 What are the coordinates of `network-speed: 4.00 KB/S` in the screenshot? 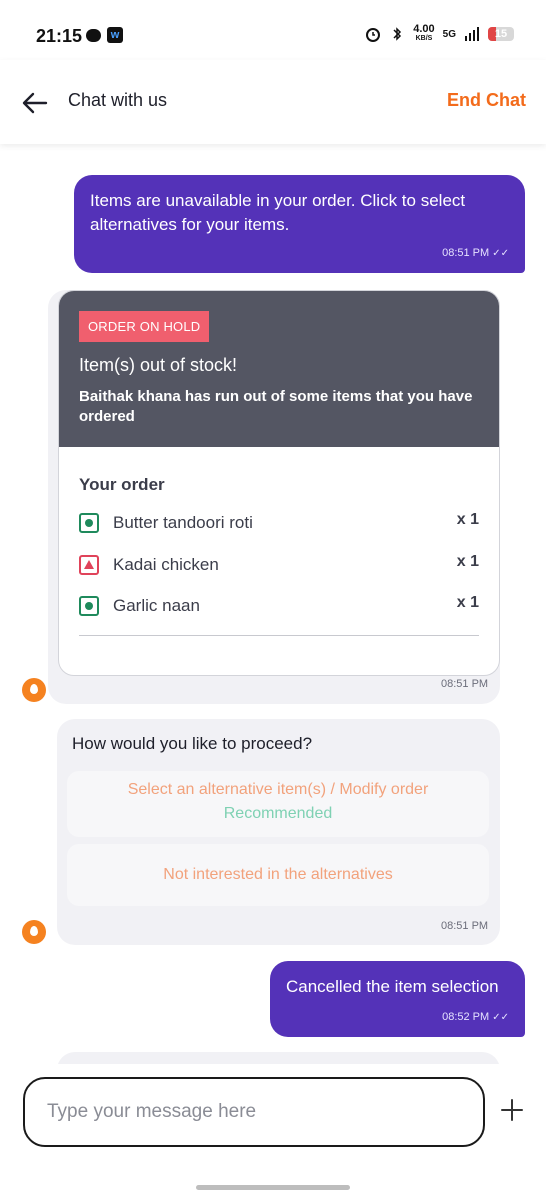 It's located at (423, 34).